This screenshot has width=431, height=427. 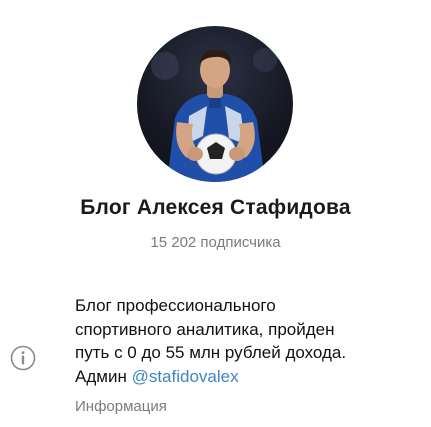 What do you see at coordinates (215, 242) in the screenshot?
I see `subscriber-count: 15 202 подписчика` at bounding box center [215, 242].